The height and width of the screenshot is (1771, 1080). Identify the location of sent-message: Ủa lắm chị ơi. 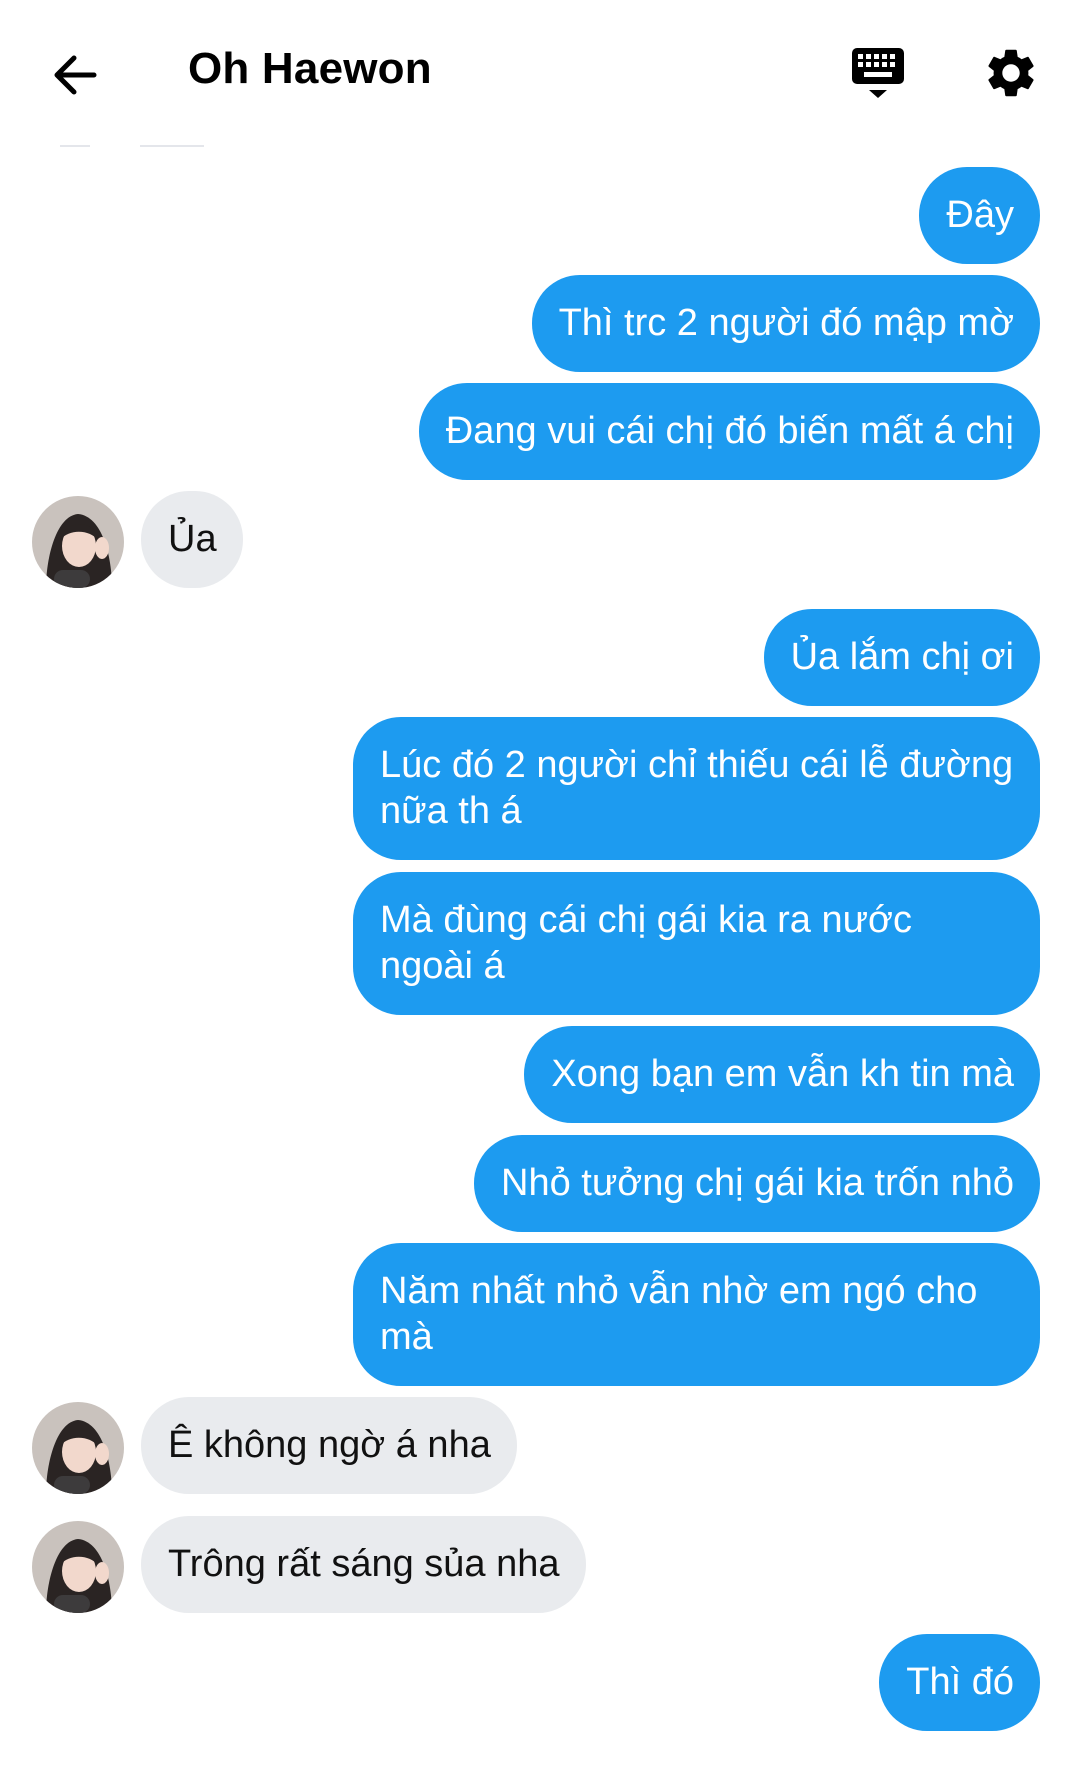
(901, 657).